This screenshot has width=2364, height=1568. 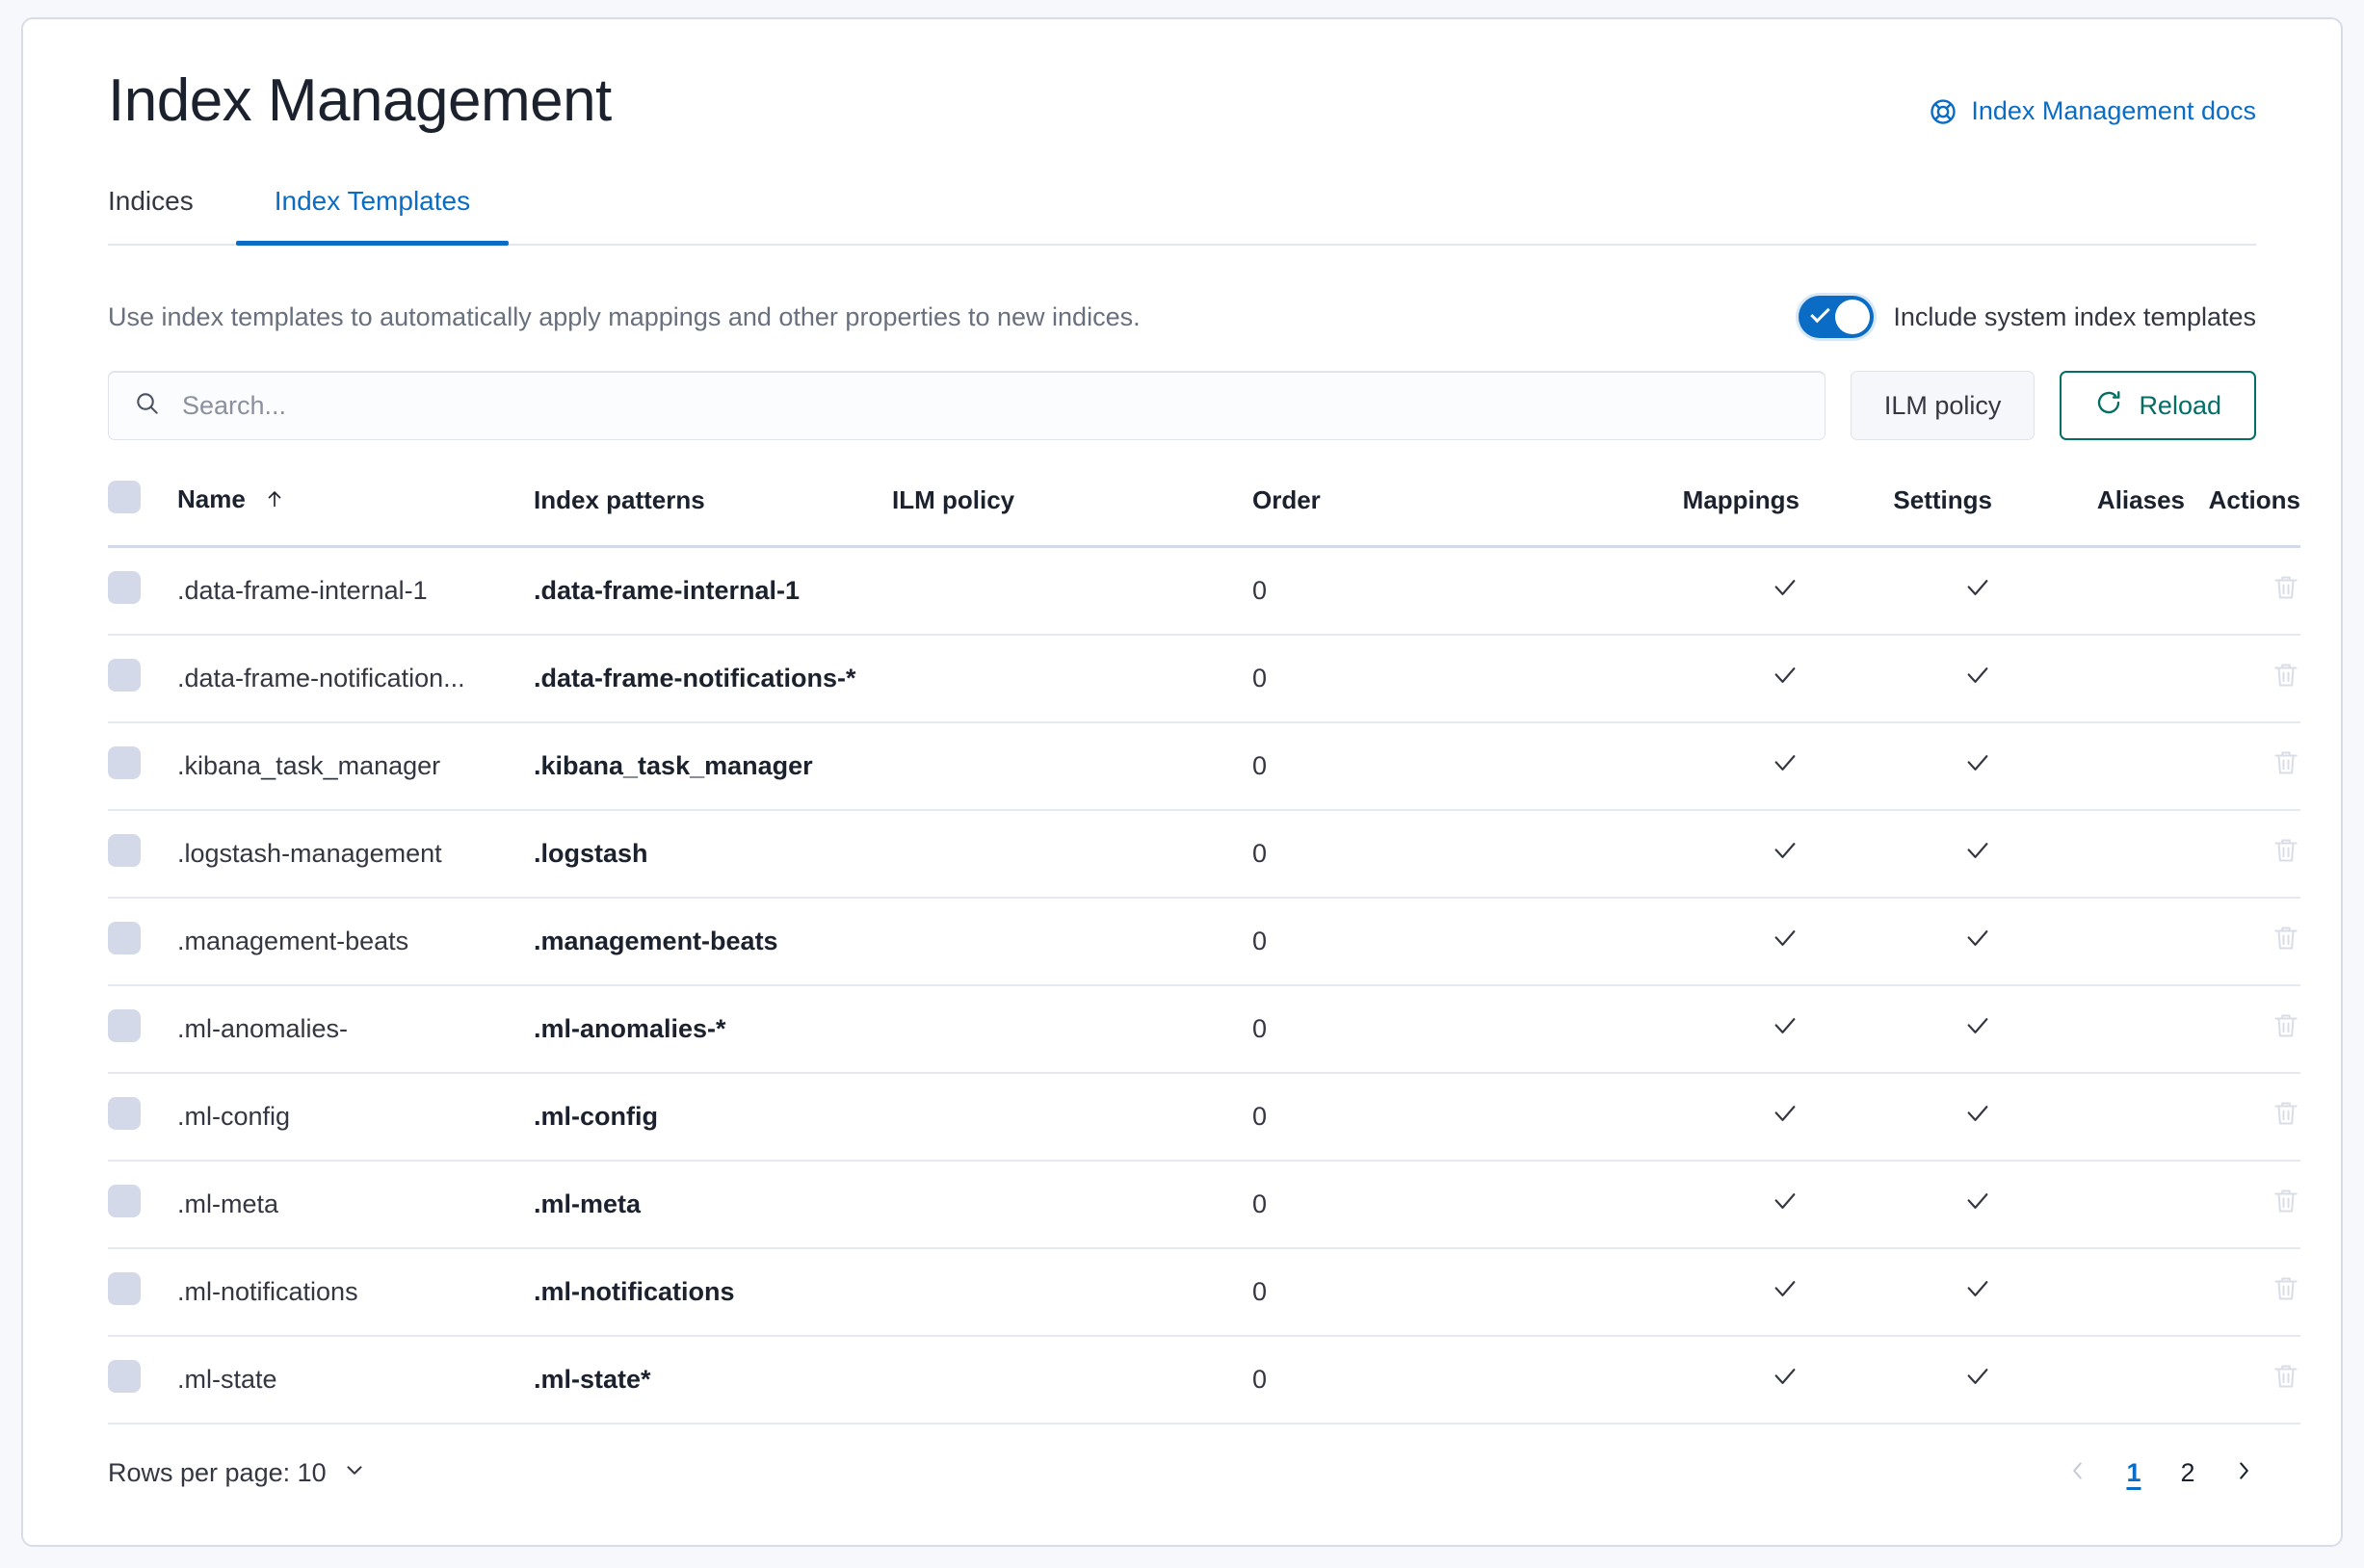 I want to click on ilm-policy-button: ILM policy, so click(x=1943, y=406).